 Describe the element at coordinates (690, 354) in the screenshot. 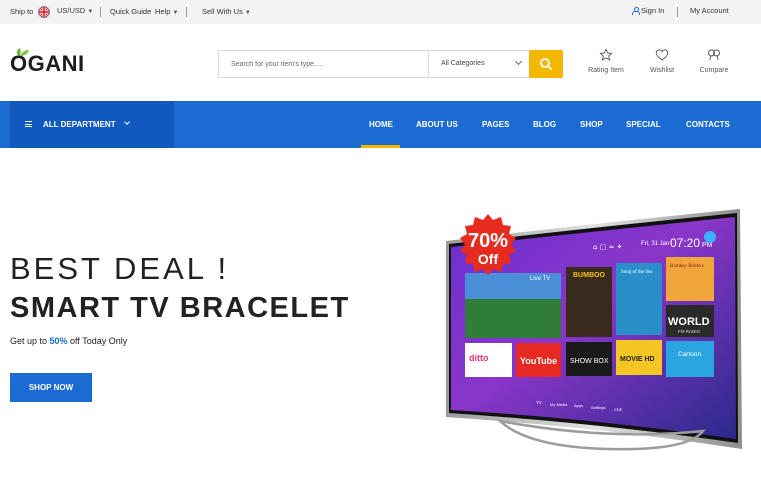

I see `tv-app-cartoon: Cartoon` at that location.